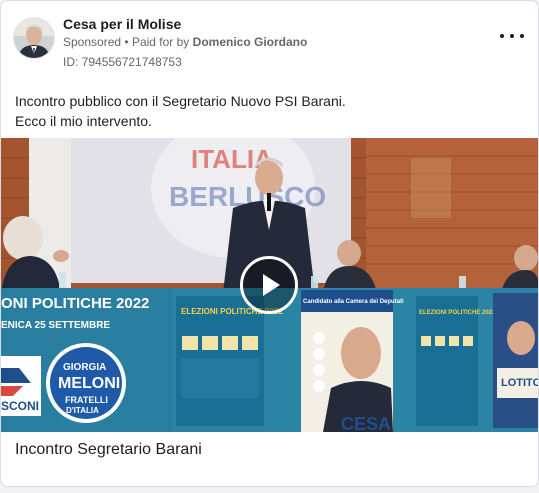 The width and height of the screenshot is (539, 493). Describe the element at coordinates (86, 400) in the screenshot. I see `party-fratelli-text: FRATELLI` at that location.